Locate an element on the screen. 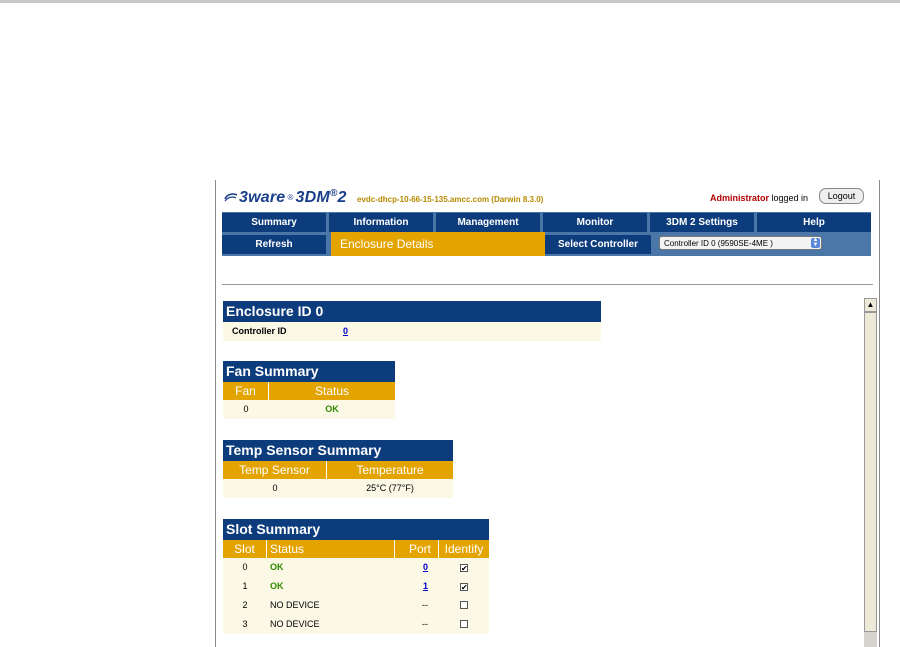 Image resolution: width=900 pixels, height=647 pixels. slot-number: 0 is located at coordinates (245, 567).